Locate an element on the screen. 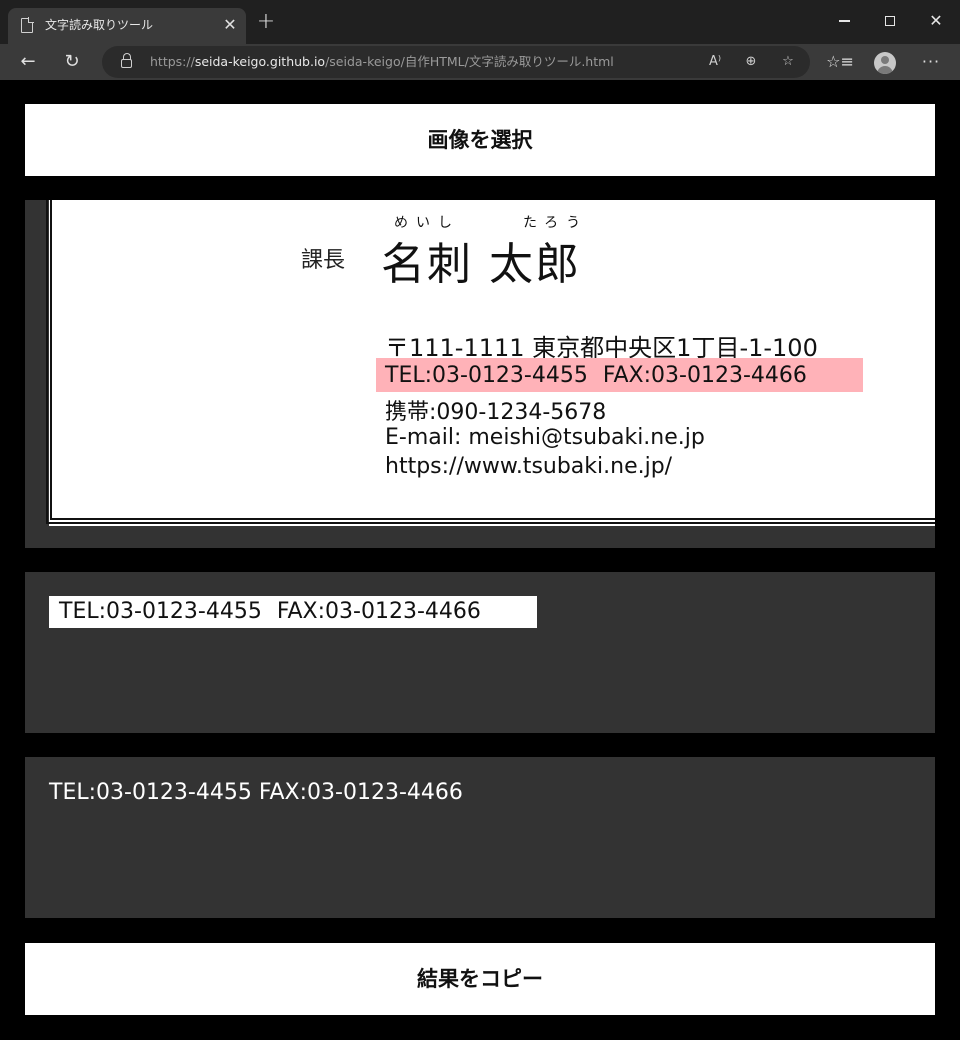 The width and height of the screenshot is (960, 1040). browser-tab: 文字読み取りツール ✕ is located at coordinates (127, 26).